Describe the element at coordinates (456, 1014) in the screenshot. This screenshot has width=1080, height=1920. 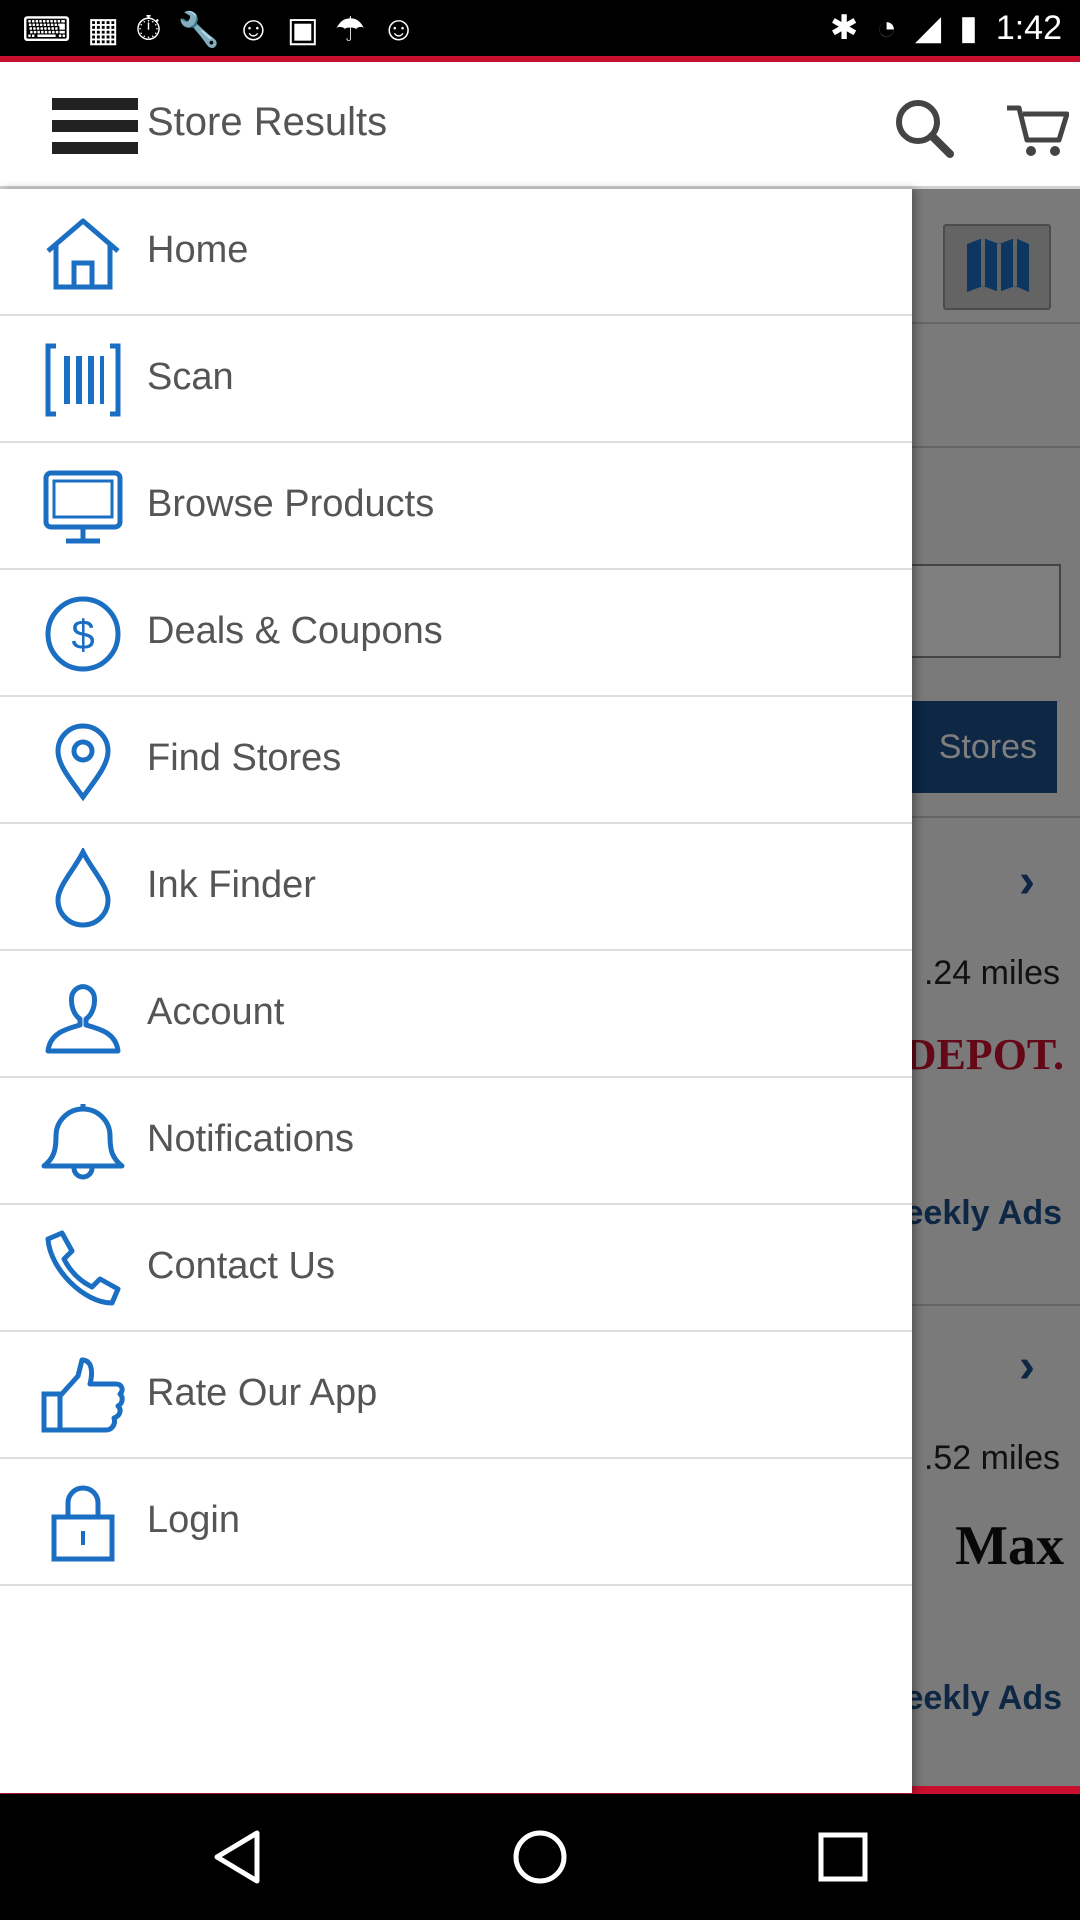
I see `drawer-item-account: Account` at that location.